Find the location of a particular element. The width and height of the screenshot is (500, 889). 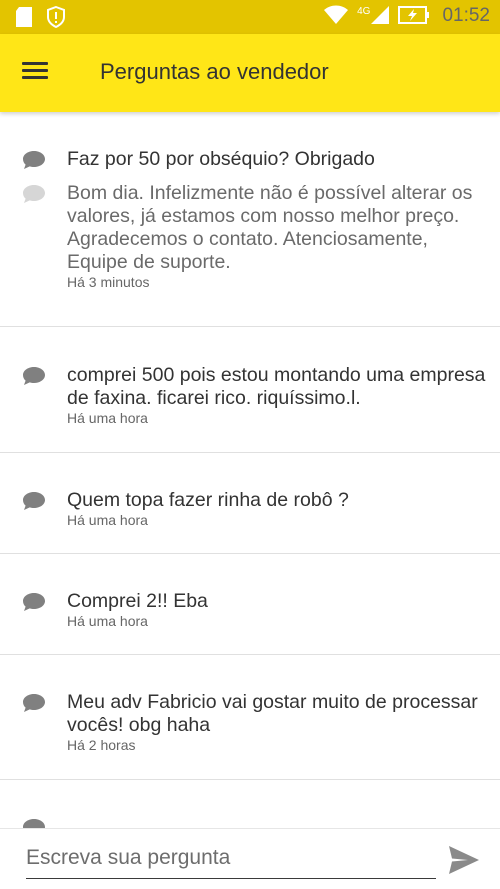

list-item: Comprei 2!! Eba Há uma hora is located at coordinates (250, 604).